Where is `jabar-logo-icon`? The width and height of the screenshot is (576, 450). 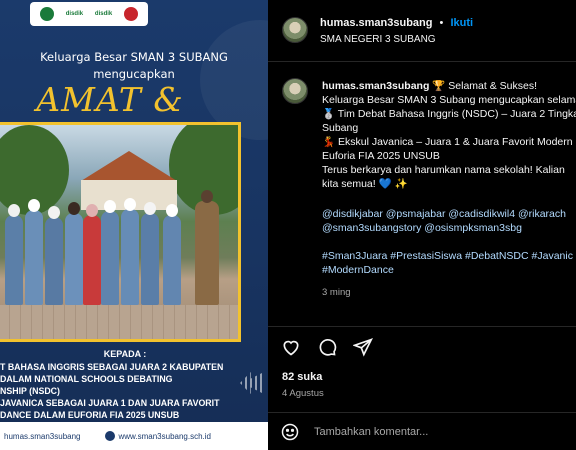 jabar-logo-icon is located at coordinates (46, 14).